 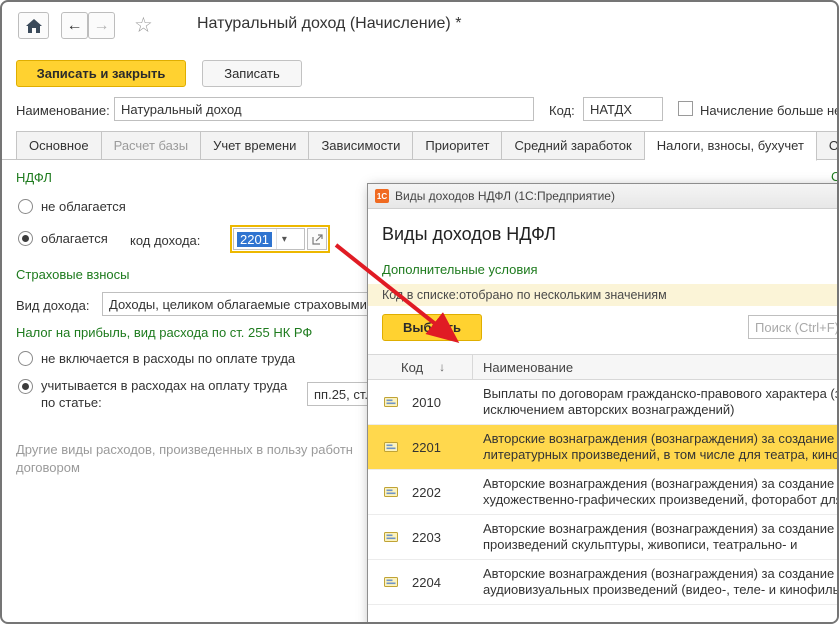 I want to click on page-title: Натуральный доход (Начисление) *, so click(x=329, y=23).